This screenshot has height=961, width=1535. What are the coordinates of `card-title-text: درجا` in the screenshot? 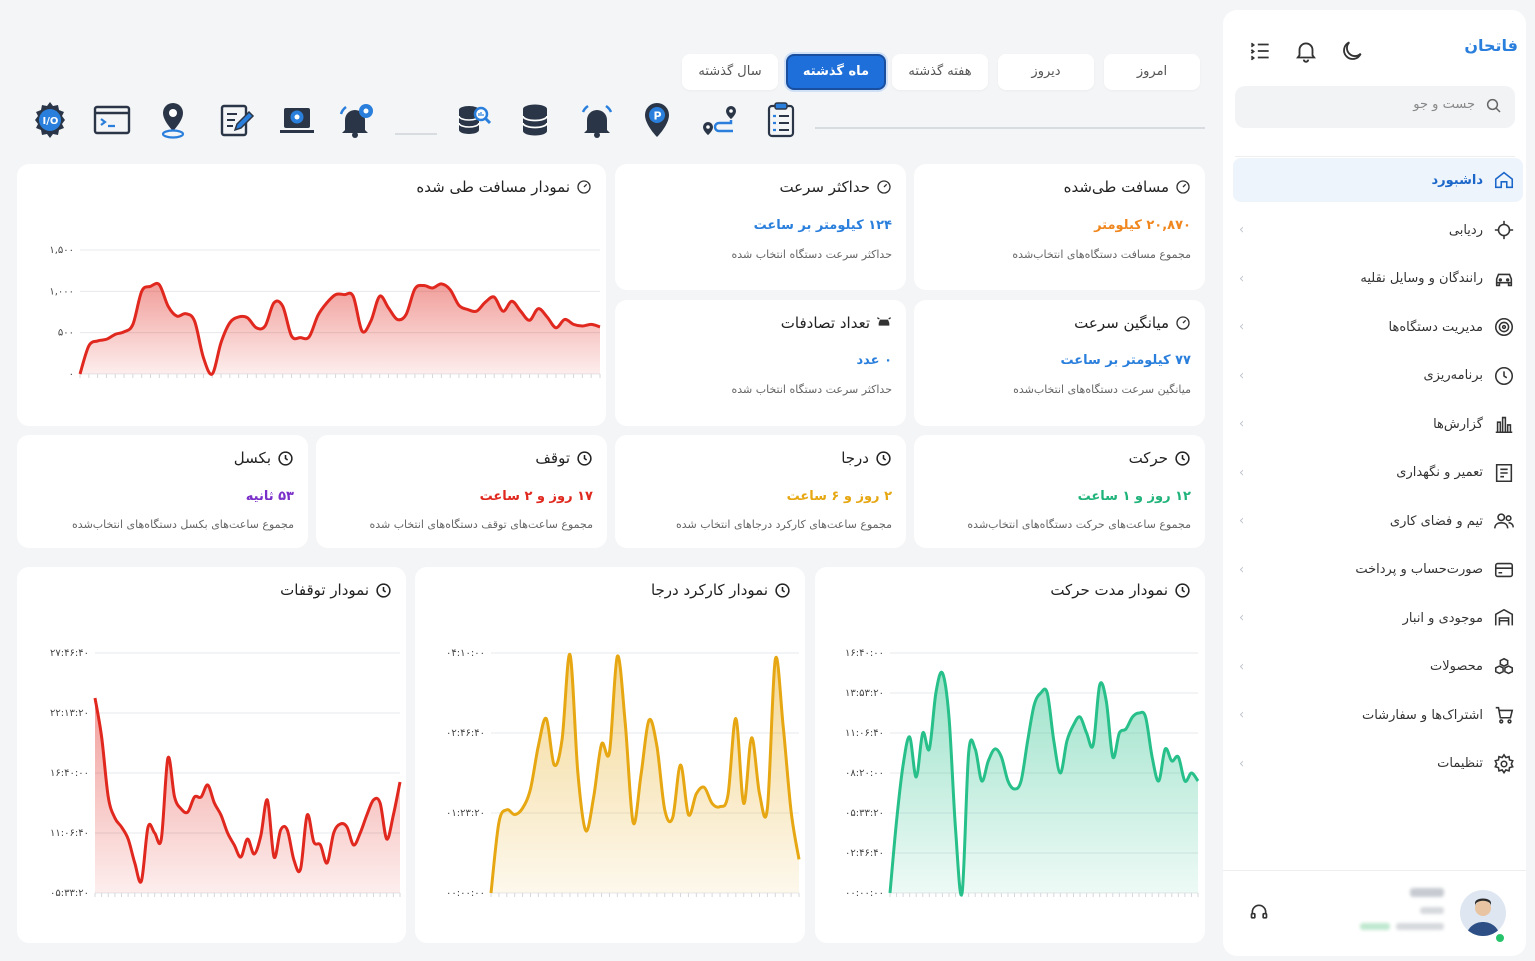 It's located at (855, 458).